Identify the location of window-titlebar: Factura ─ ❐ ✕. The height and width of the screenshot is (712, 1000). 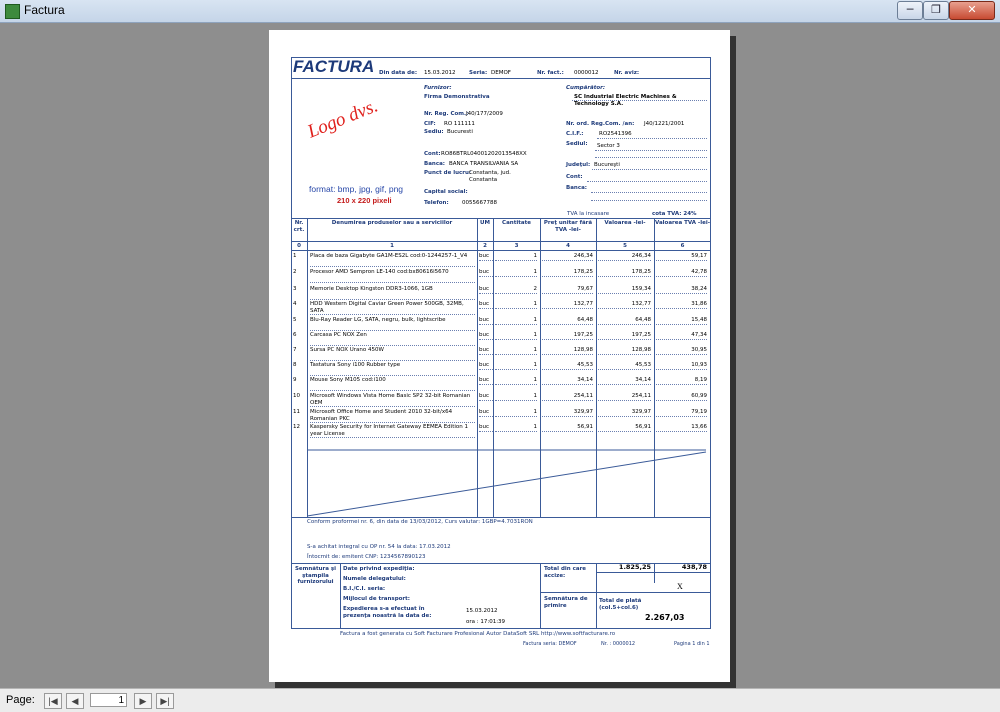
(500, 11).